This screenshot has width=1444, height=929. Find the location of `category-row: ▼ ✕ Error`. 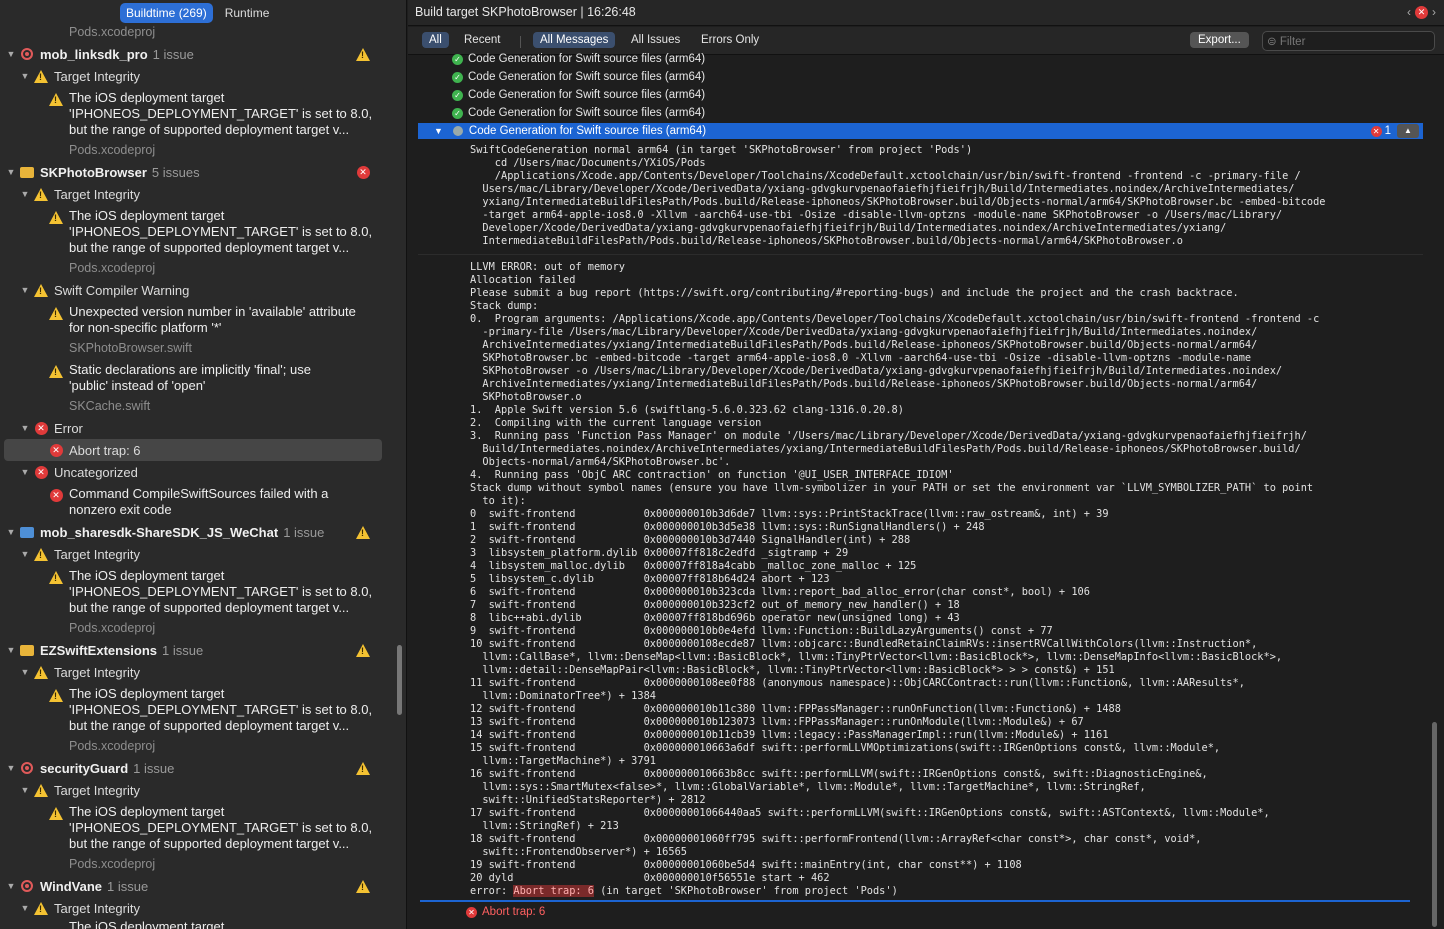

category-row: ▼ ✕ Error is located at coordinates (213, 428).